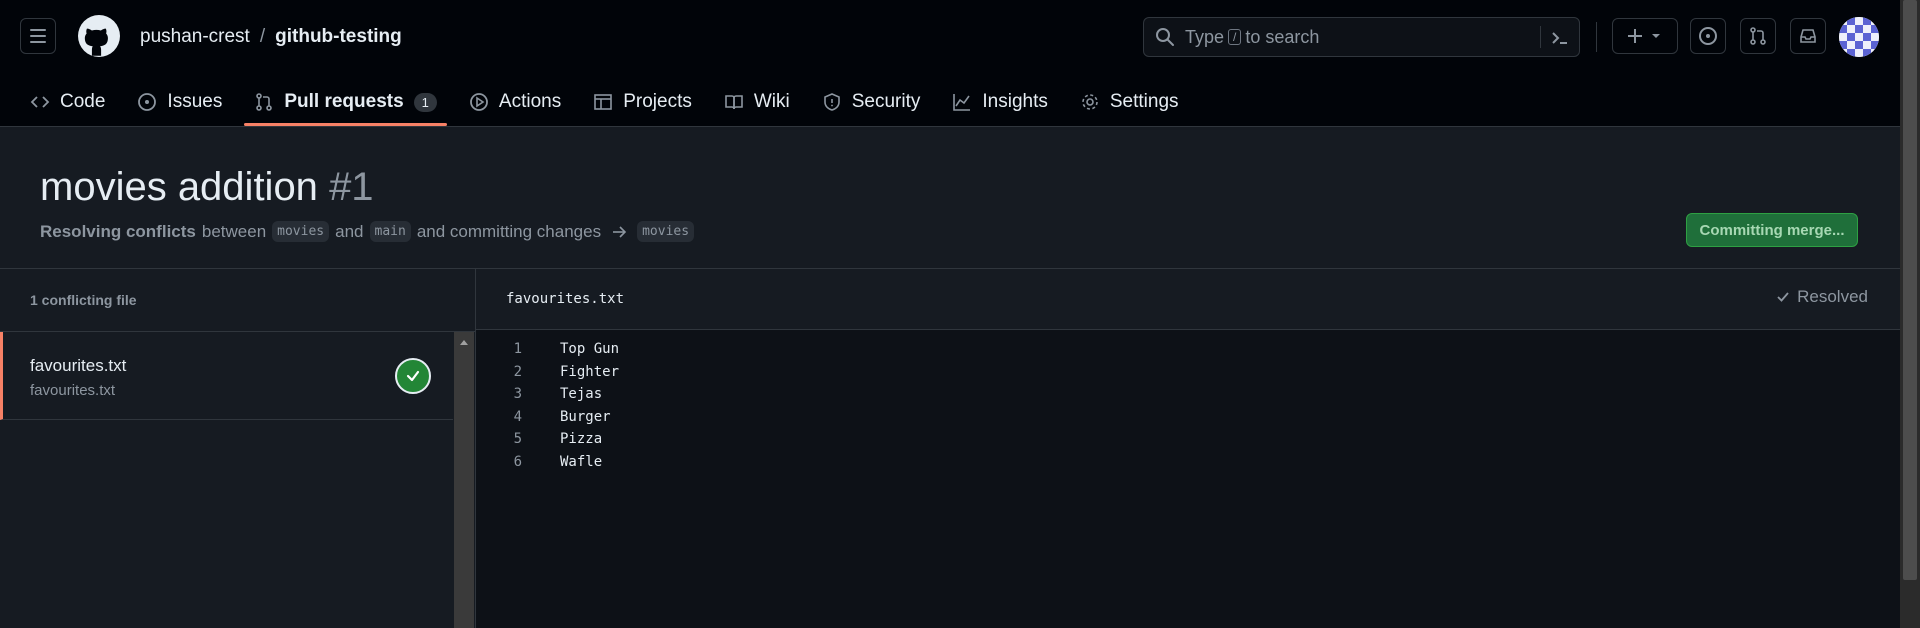  I want to click on file-name: favourites.txt, so click(78, 365).